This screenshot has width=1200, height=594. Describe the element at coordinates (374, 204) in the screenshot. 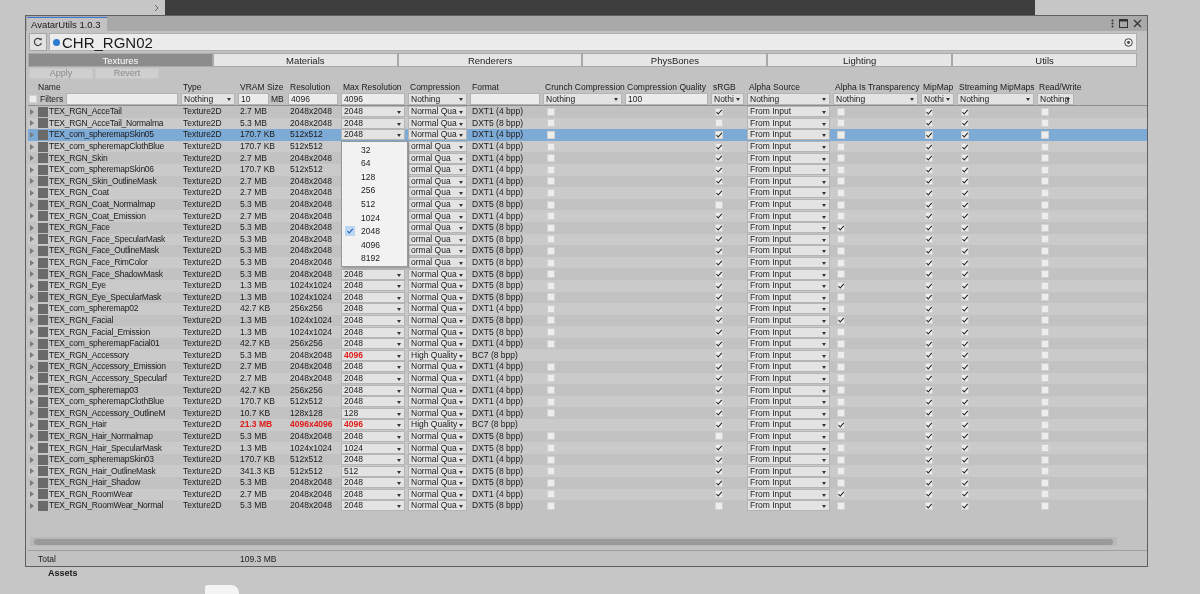

I see `menu-item: 512` at that location.